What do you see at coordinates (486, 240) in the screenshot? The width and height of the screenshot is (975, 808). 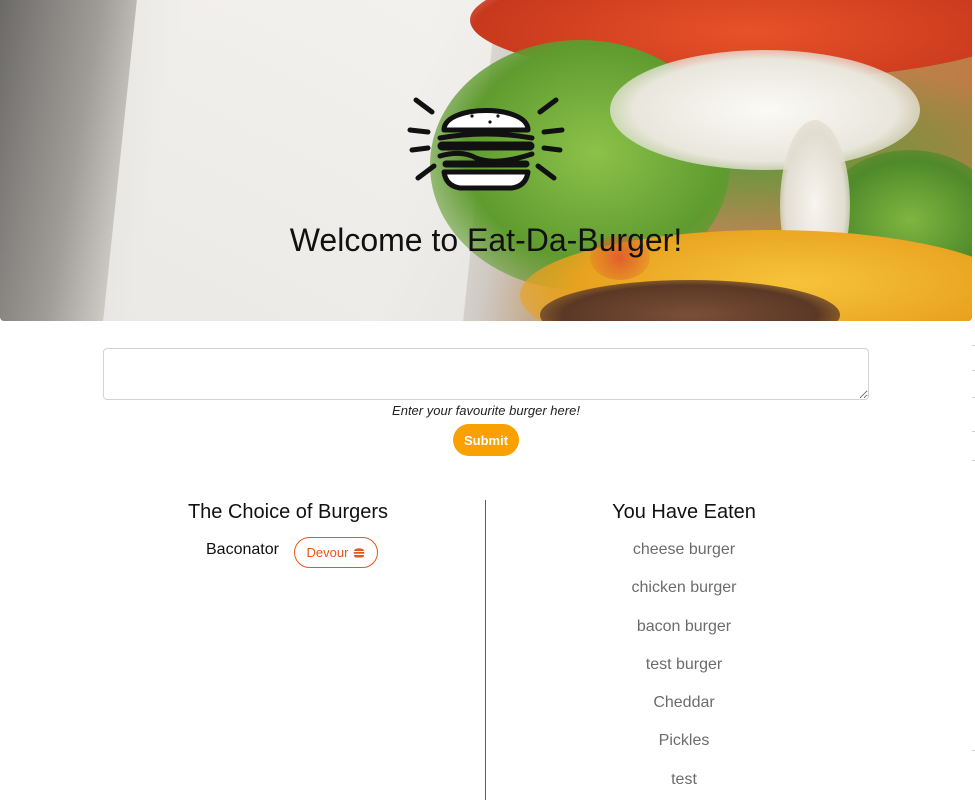 I see `page-title: Welcome to Eat-Da-Burger!` at bounding box center [486, 240].